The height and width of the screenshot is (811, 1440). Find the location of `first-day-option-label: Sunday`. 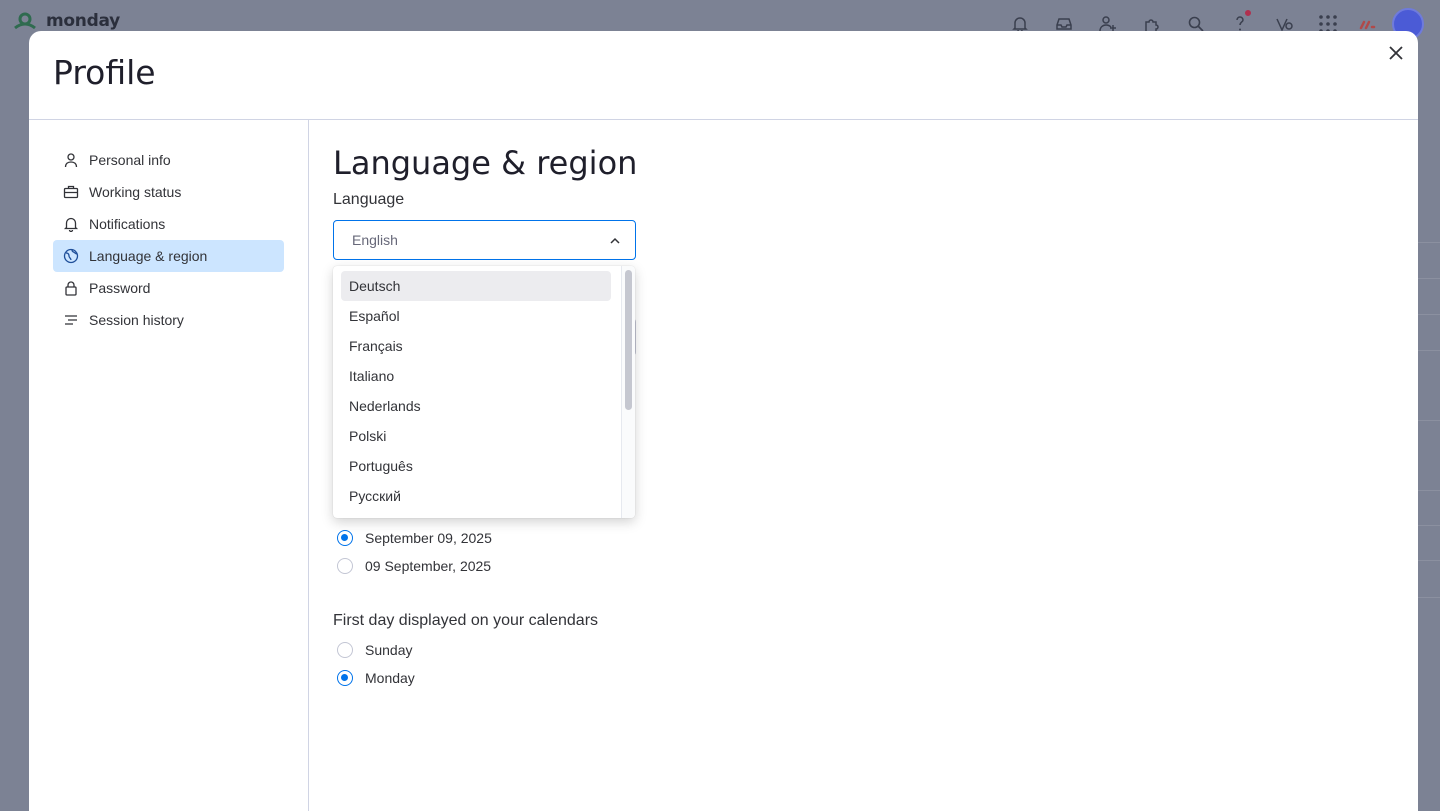

first-day-option-label: Sunday is located at coordinates (389, 650).